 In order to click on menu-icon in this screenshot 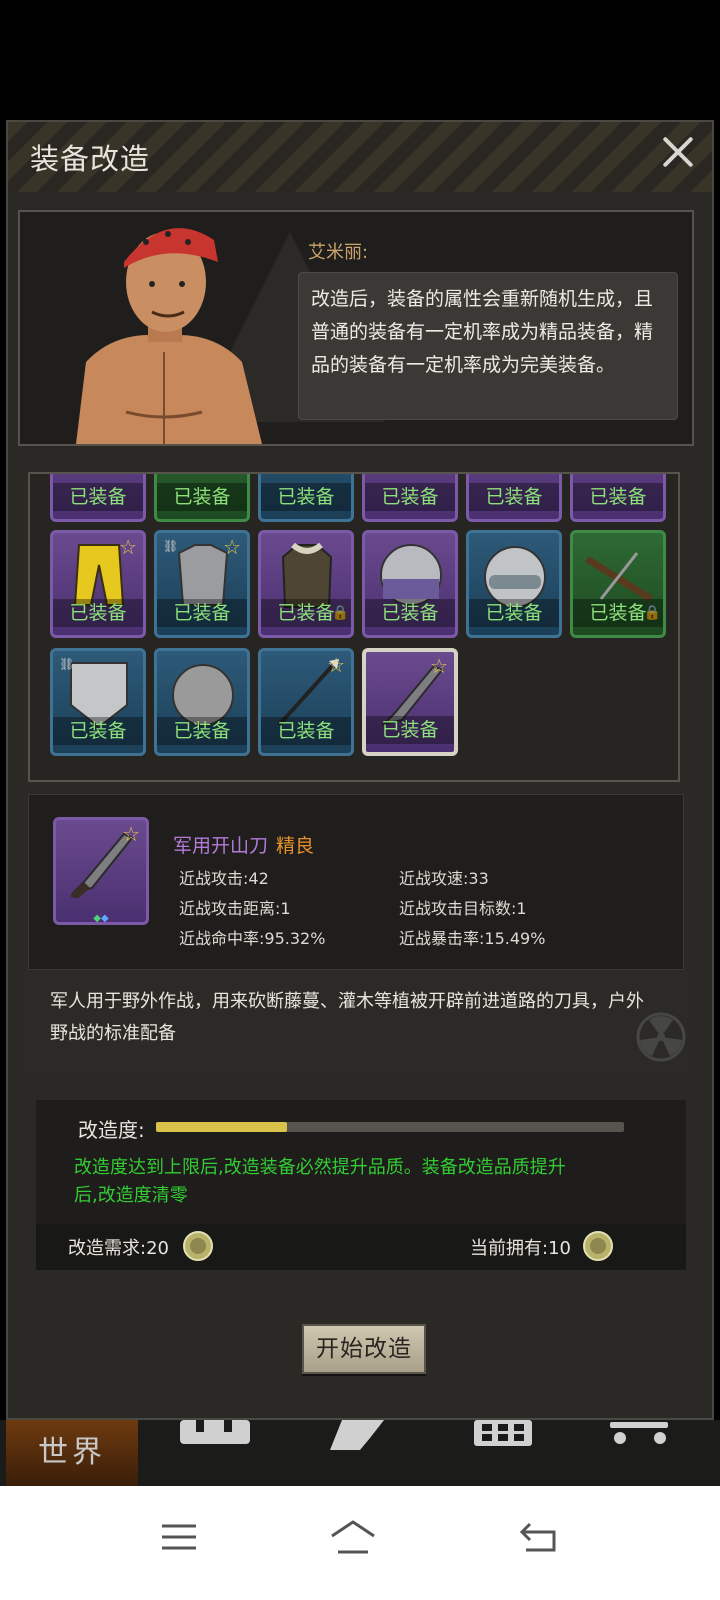, I will do `click(179, 1537)`.